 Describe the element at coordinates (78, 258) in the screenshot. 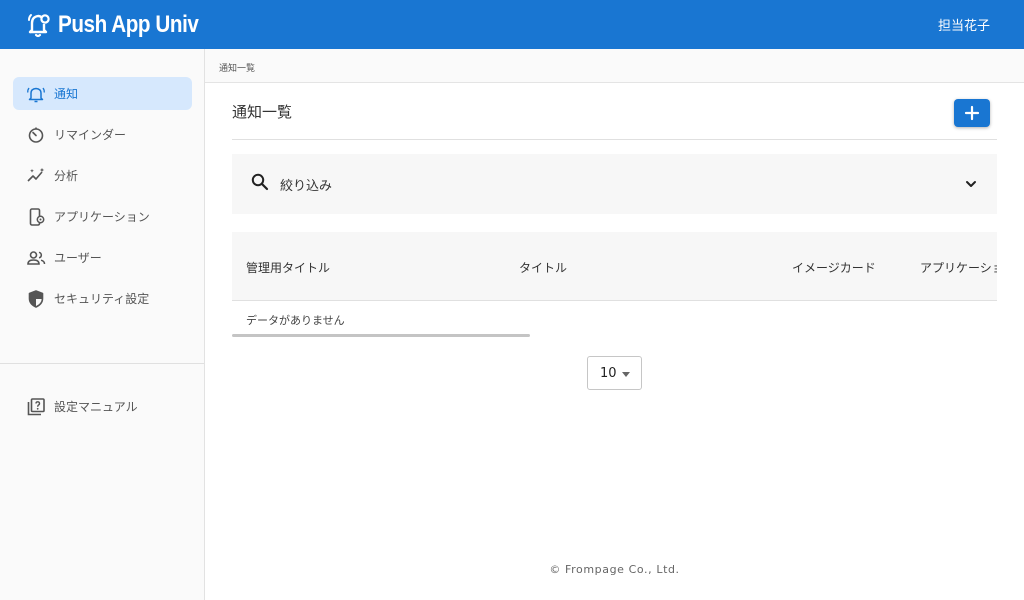

I see `sidebar-item-label: ユーザー` at that location.